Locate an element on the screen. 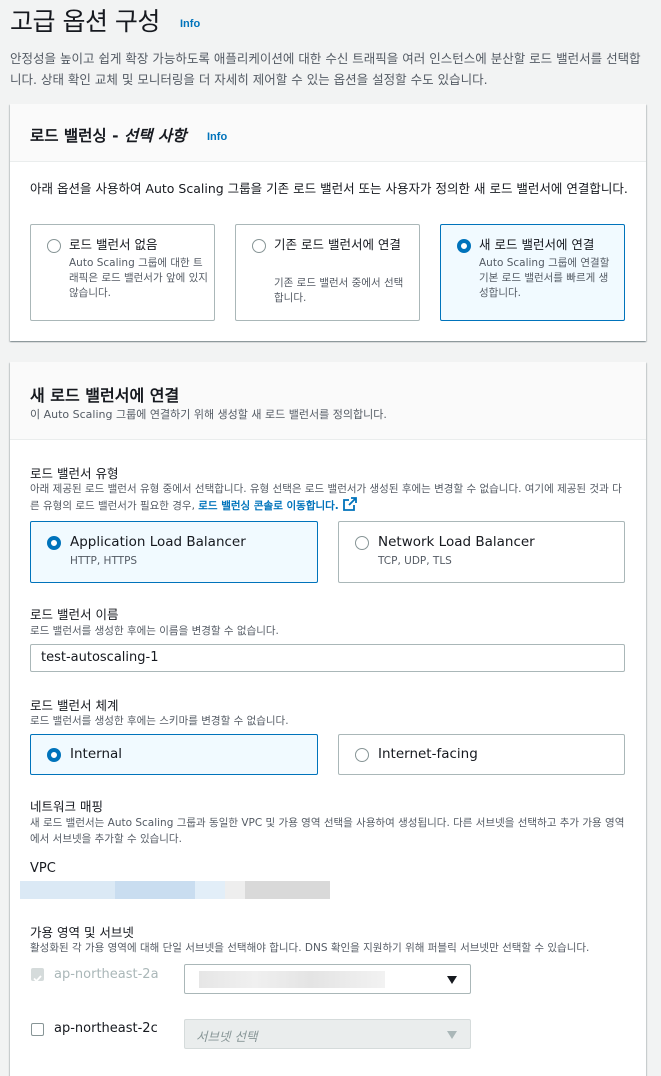  radio-no-load-balancer is located at coordinates (54, 246).